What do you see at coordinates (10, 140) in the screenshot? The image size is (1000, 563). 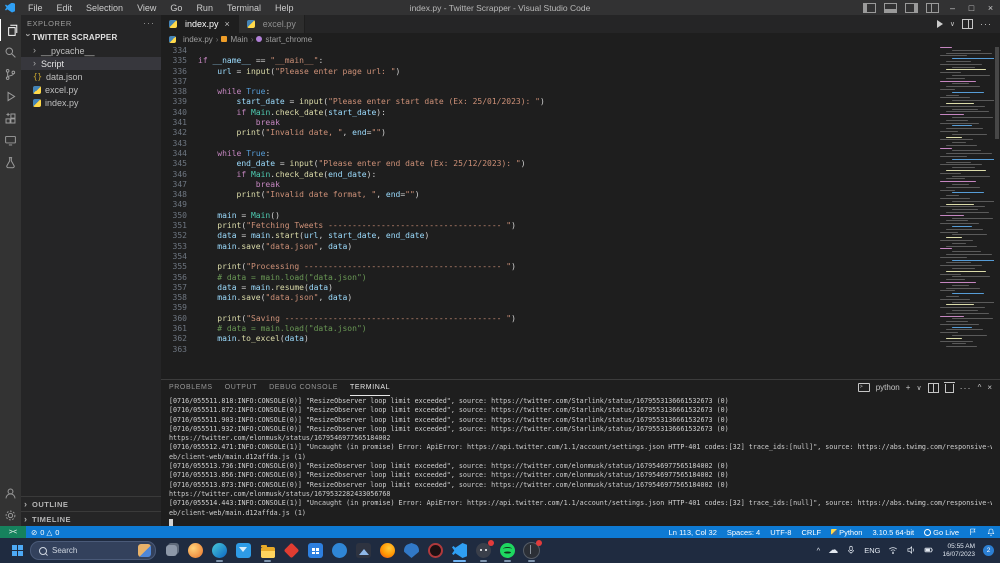 I see `remote-explorer-icon` at bounding box center [10, 140].